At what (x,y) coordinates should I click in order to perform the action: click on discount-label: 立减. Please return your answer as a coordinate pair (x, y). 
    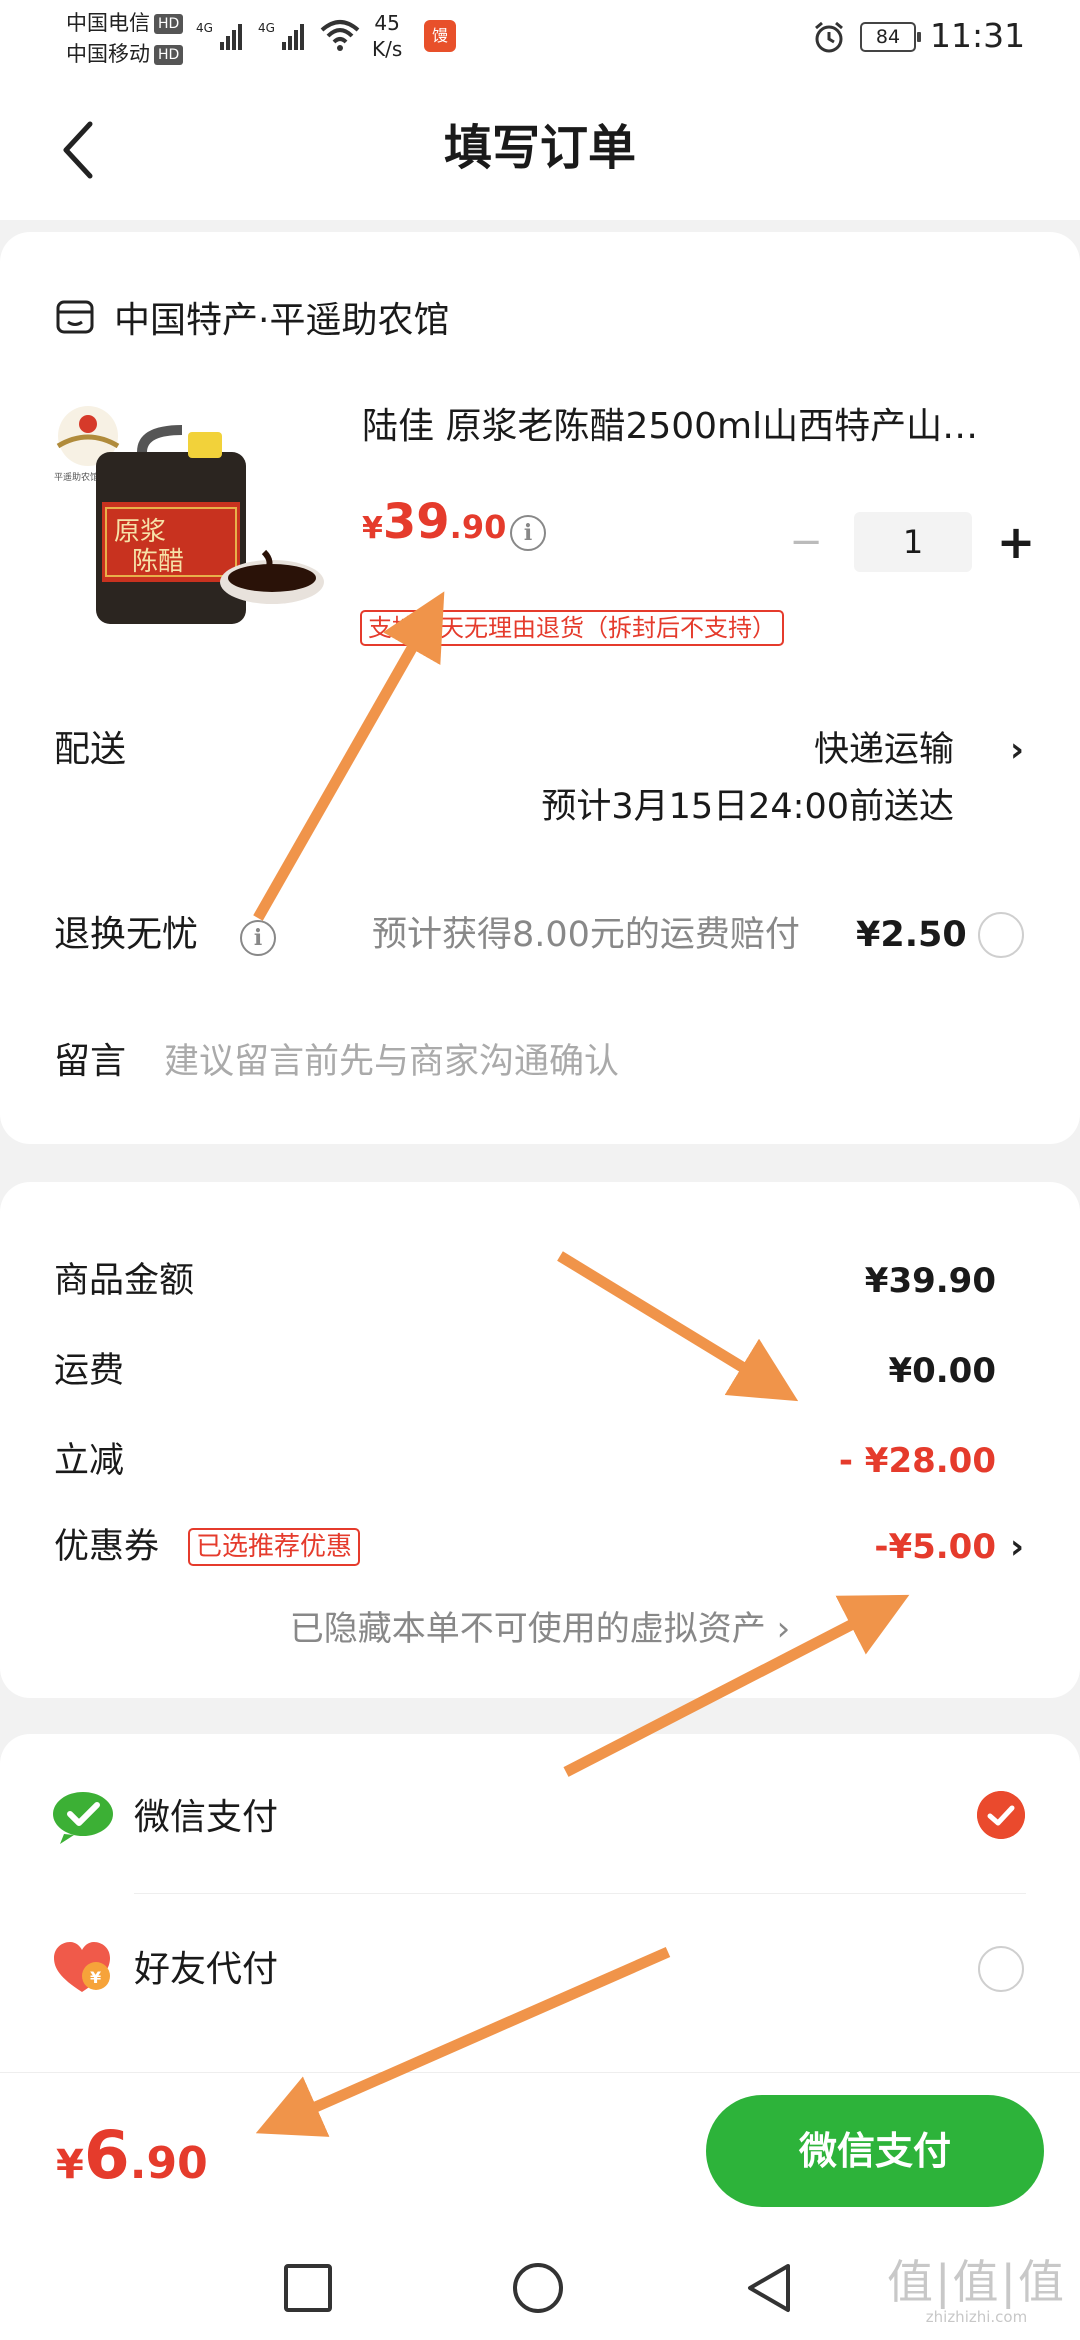
    Looking at the image, I should click on (89, 1461).